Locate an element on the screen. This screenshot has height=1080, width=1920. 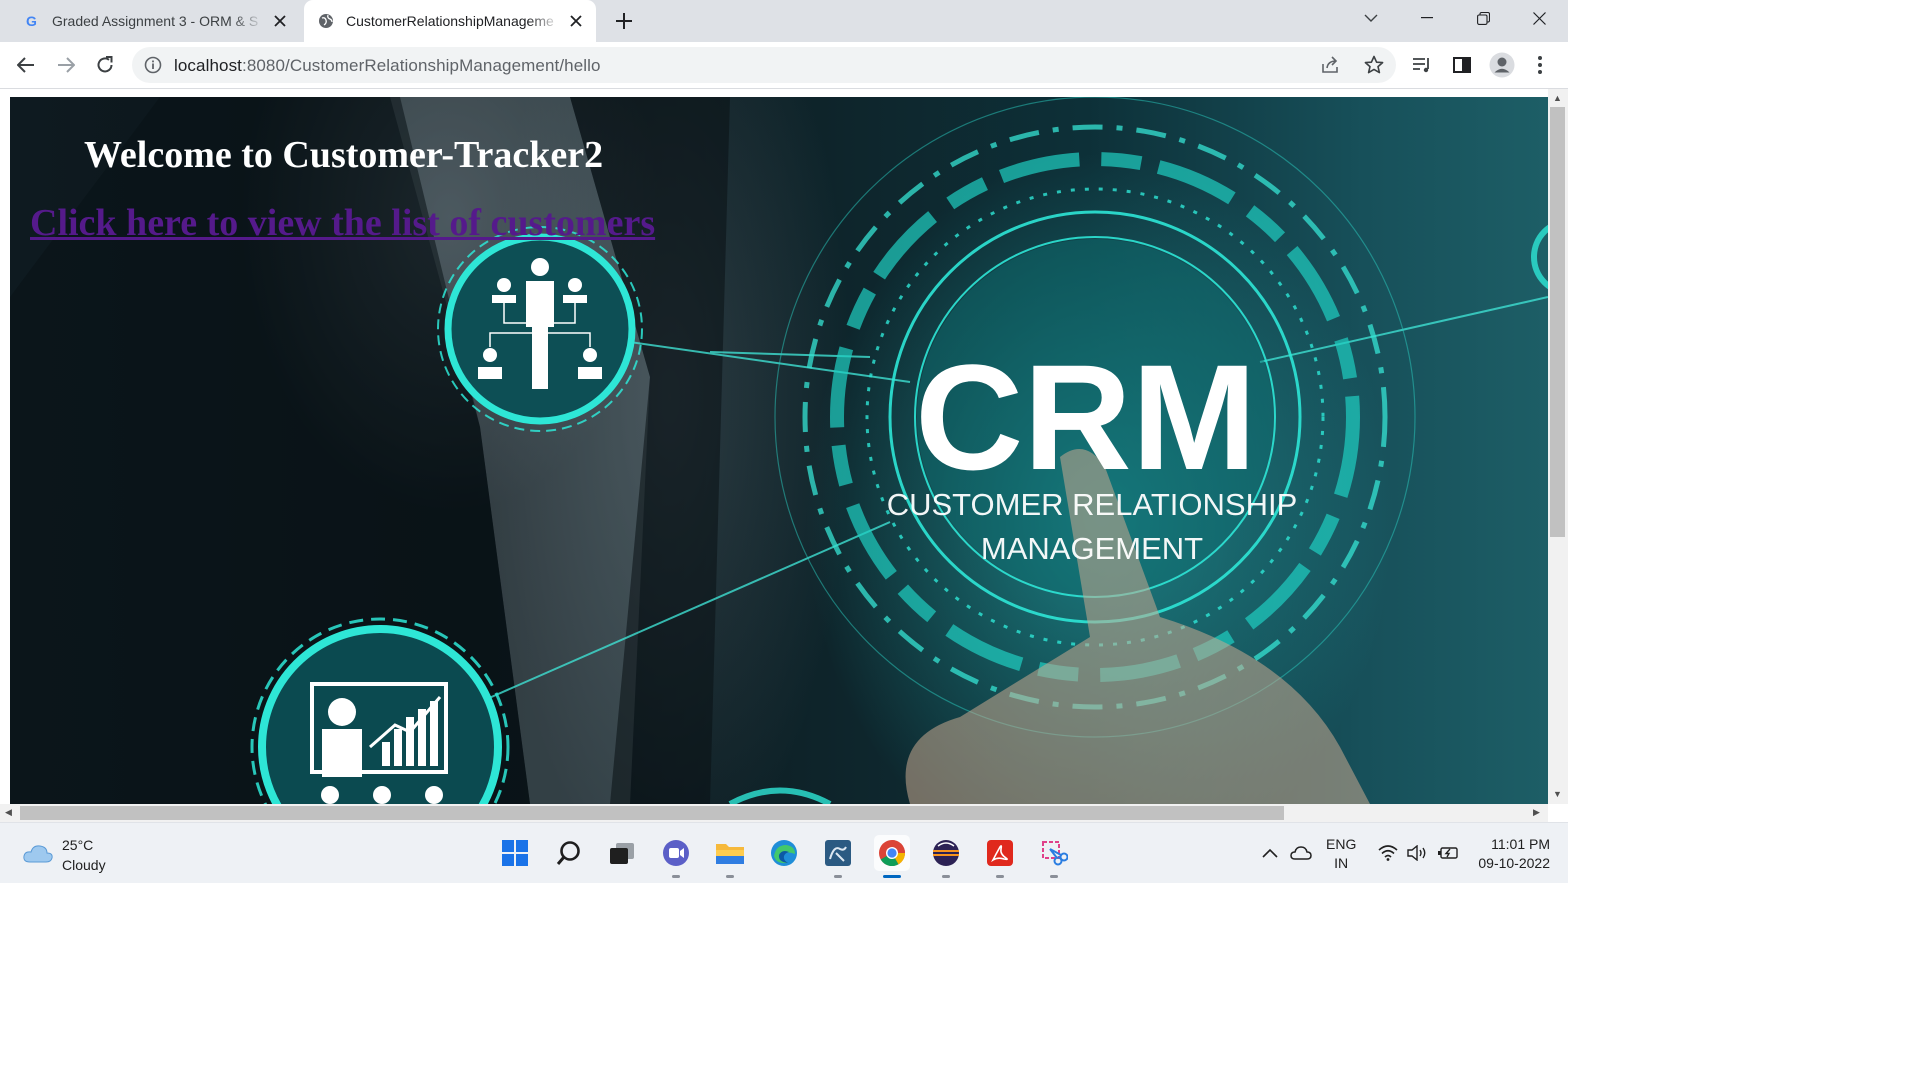
tab-title: Graded Assignment 3 - ORM & S is located at coordinates (155, 21).